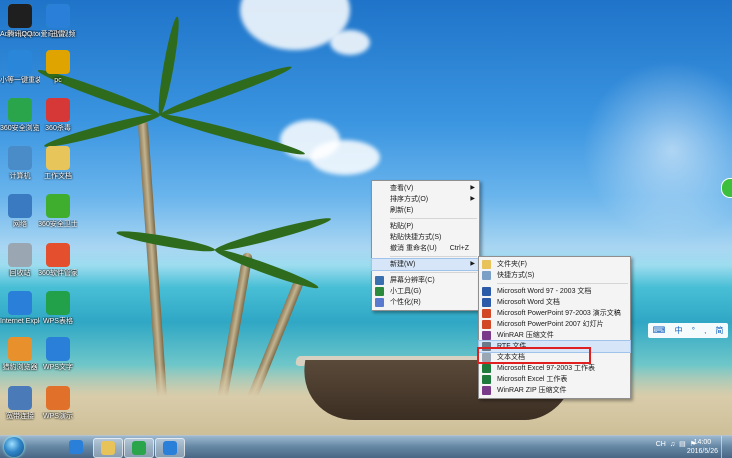  Describe the element at coordinates (559, 313) in the screenshot. I see `menu-item-label: Microsoft PowerPoint 97-2003 演示文稿` at that location.